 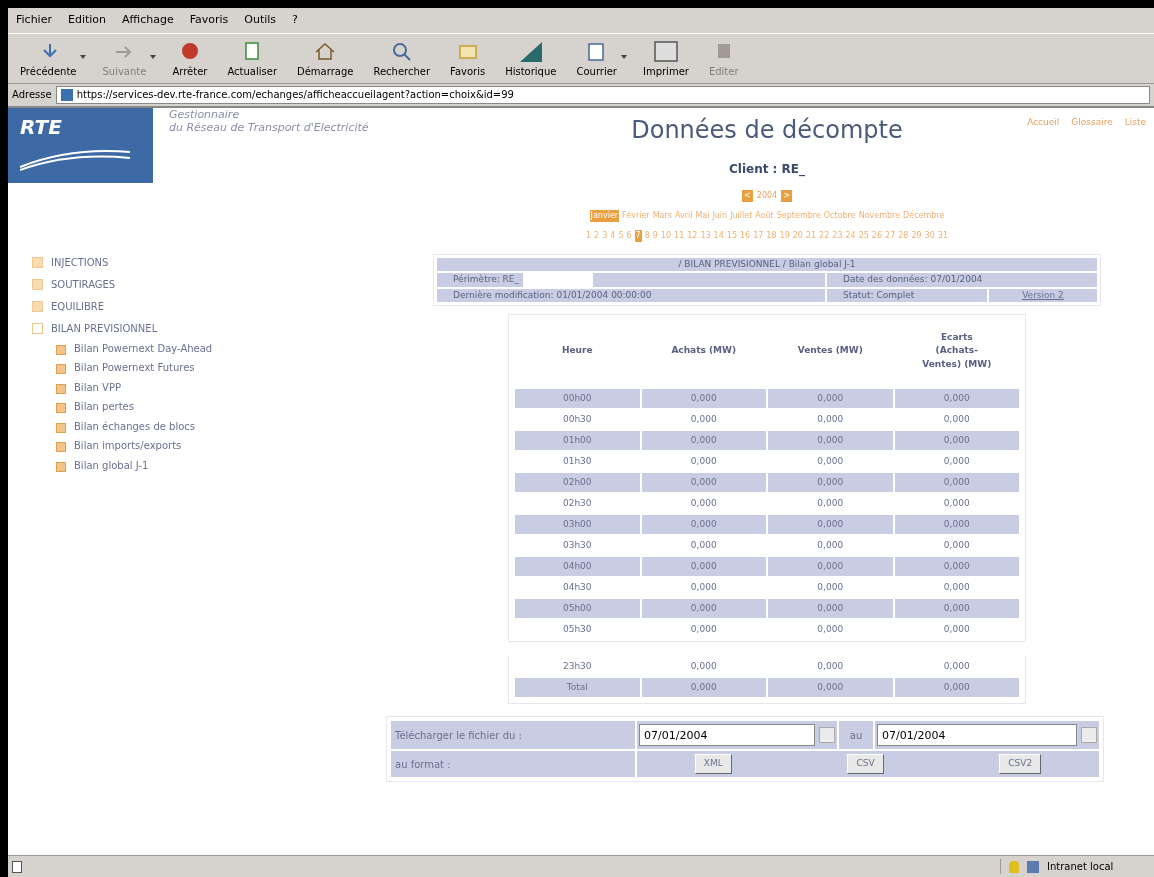 I want to click on sidebar-item: BILAN PREVISIONNEL, so click(x=104, y=328).